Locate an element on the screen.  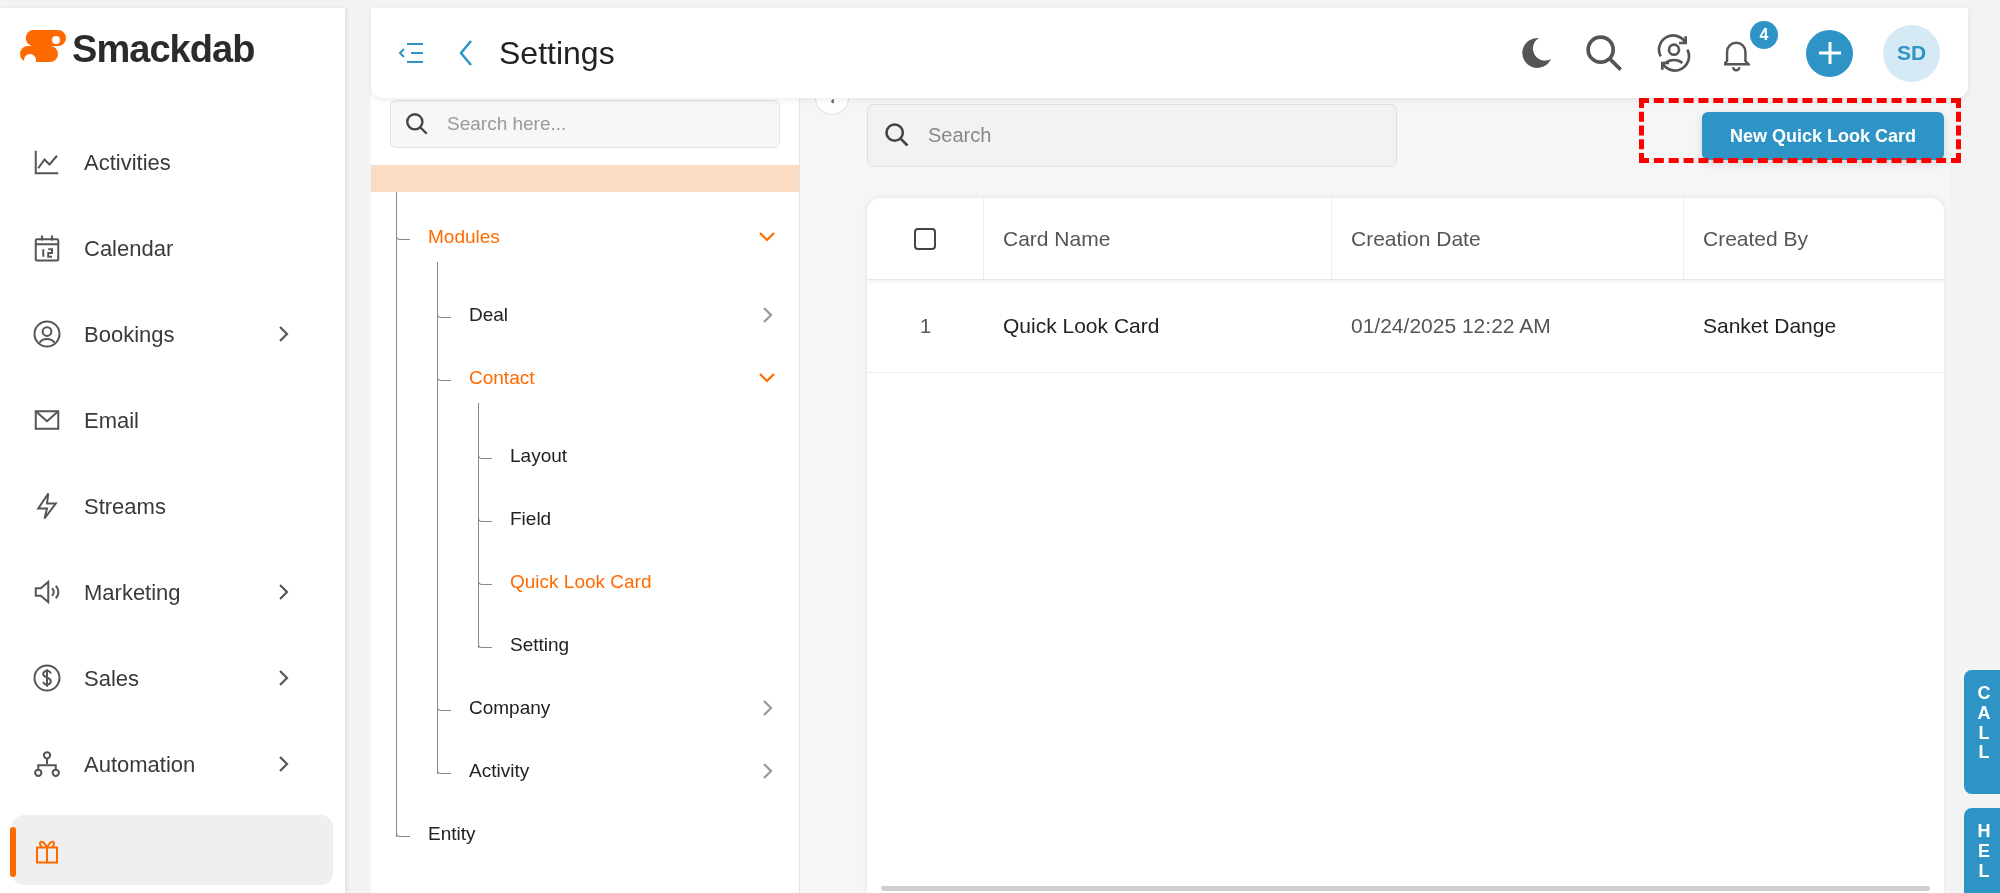
tree-item: Setting is located at coordinates (654, 645).